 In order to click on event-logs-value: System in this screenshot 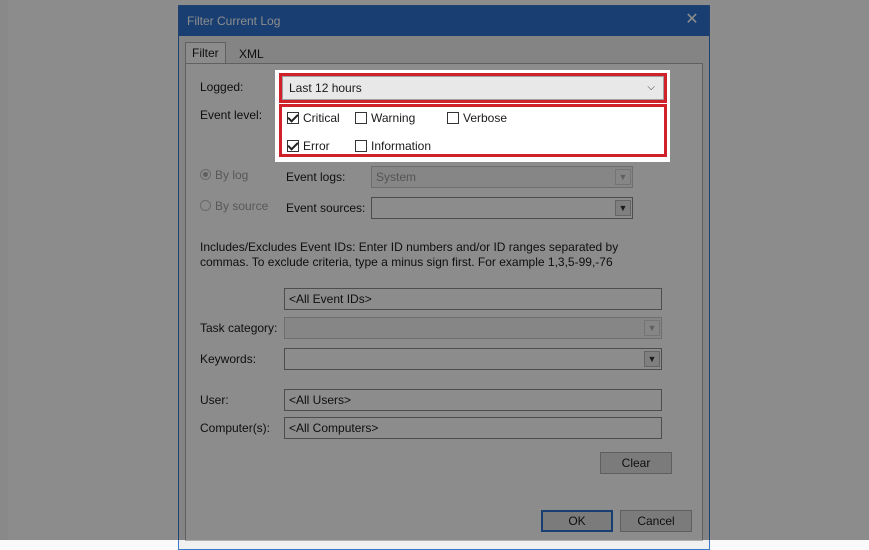, I will do `click(396, 177)`.